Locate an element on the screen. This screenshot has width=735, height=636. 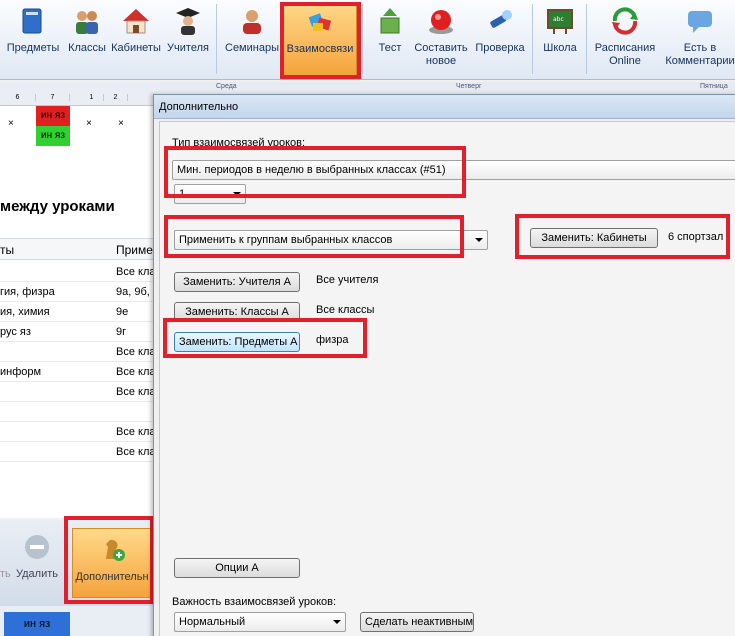
classes-value: Все классы is located at coordinates (345, 310).